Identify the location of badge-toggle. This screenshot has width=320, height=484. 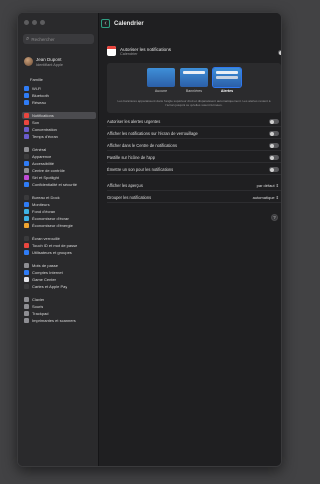
(274, 157).